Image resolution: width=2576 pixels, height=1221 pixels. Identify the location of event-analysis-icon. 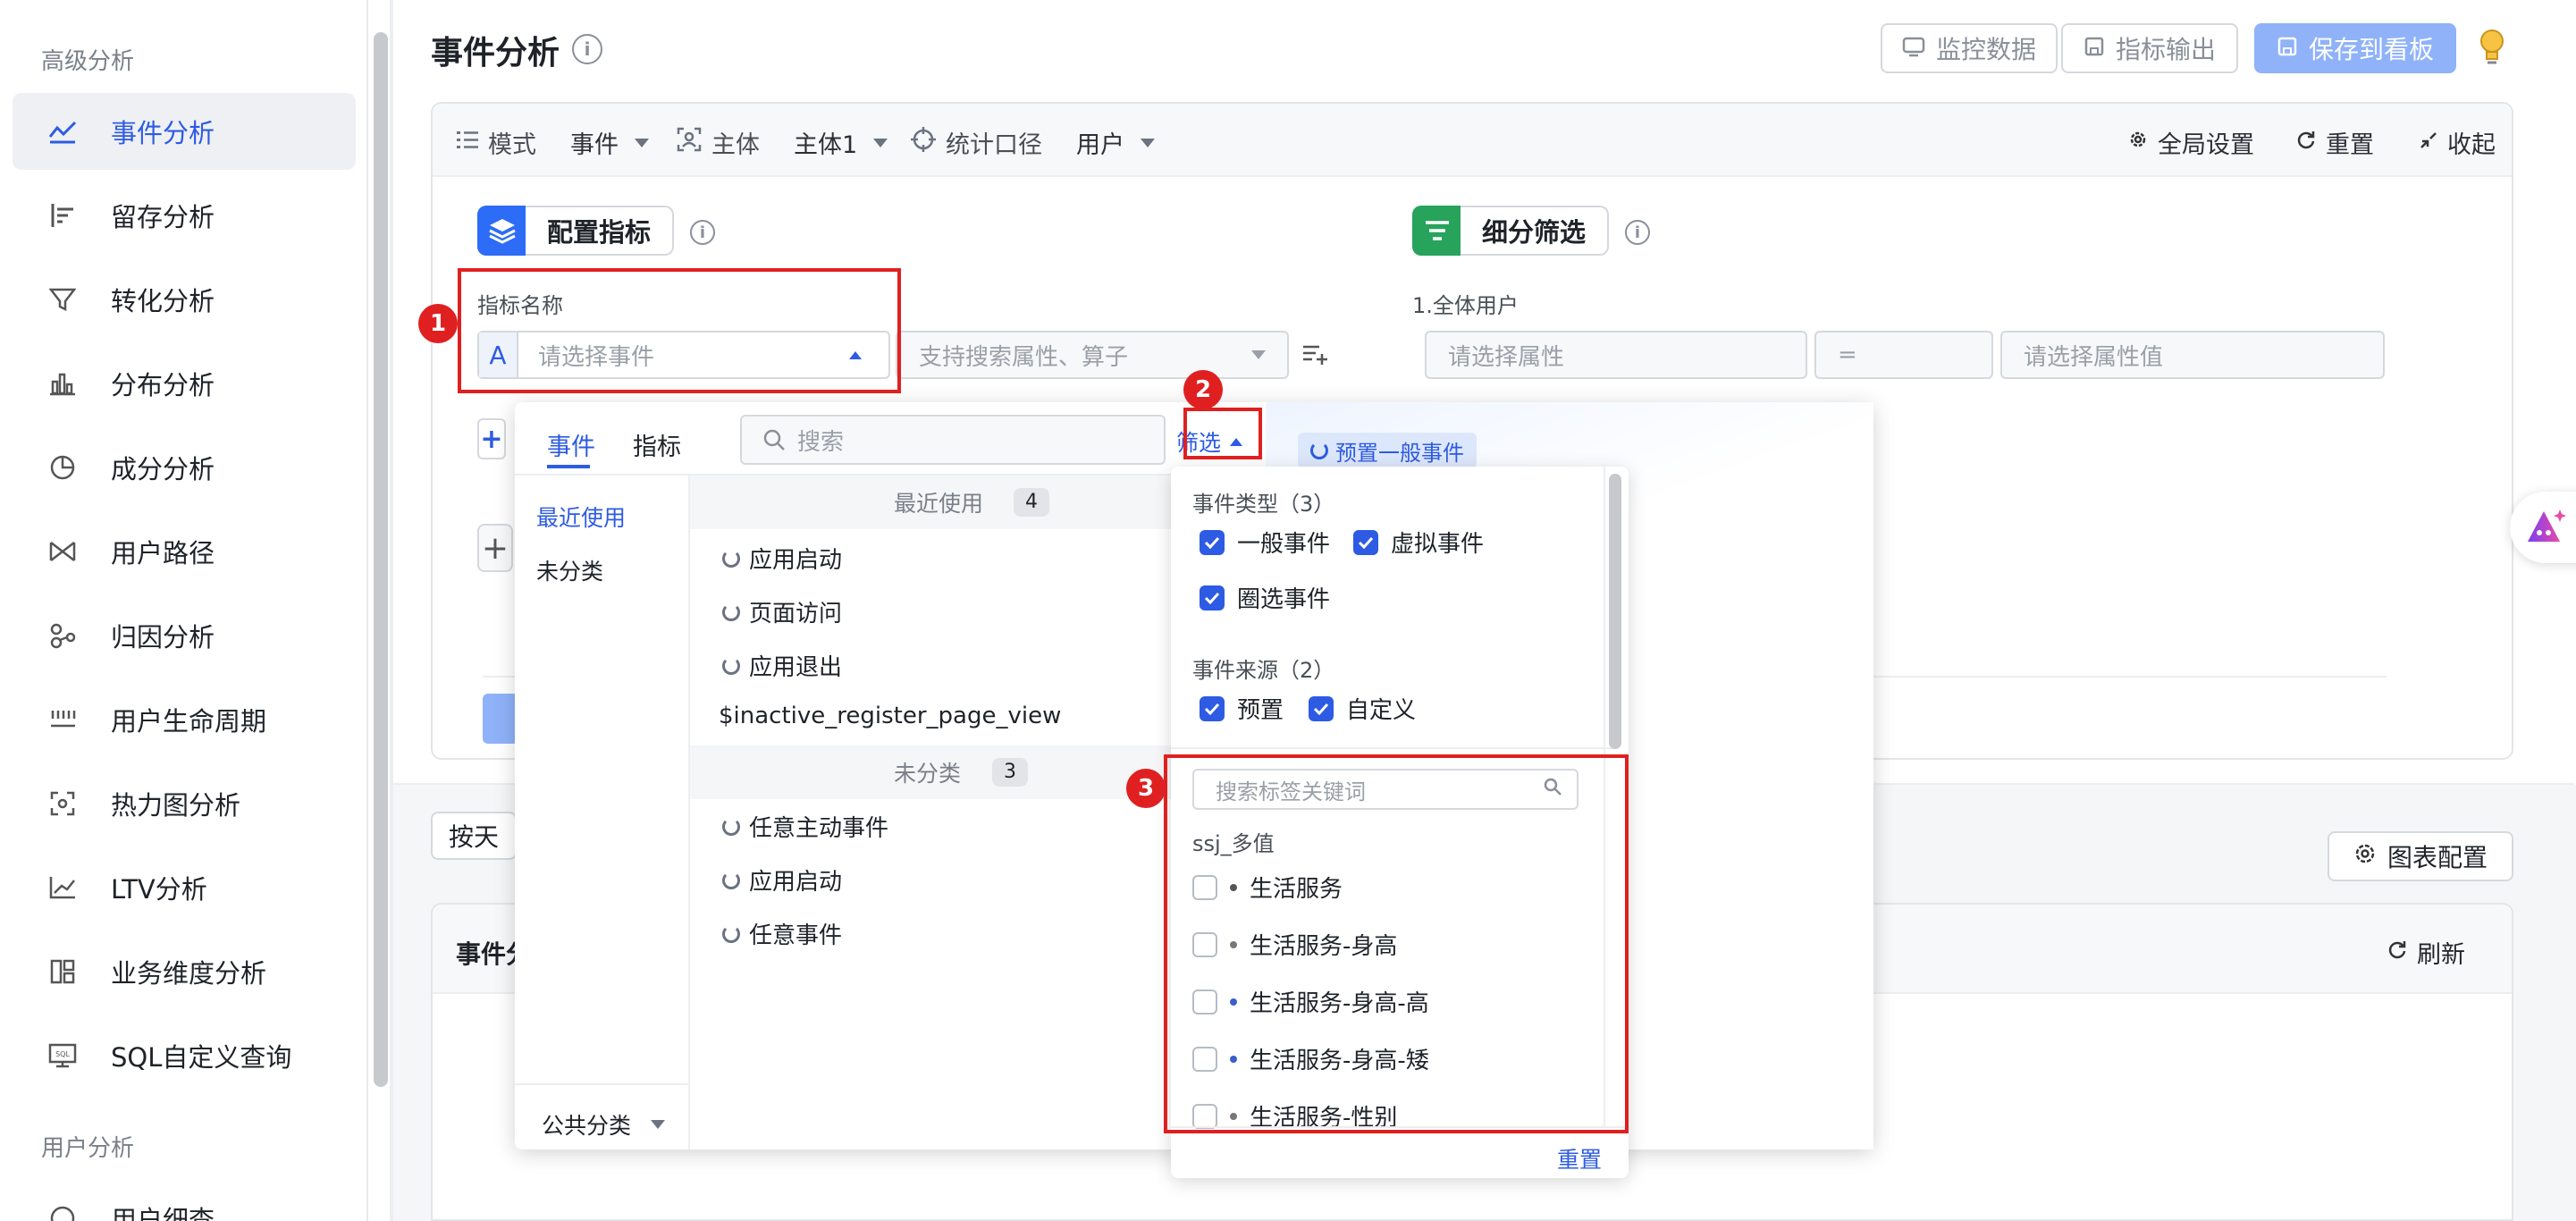
(63, 131).